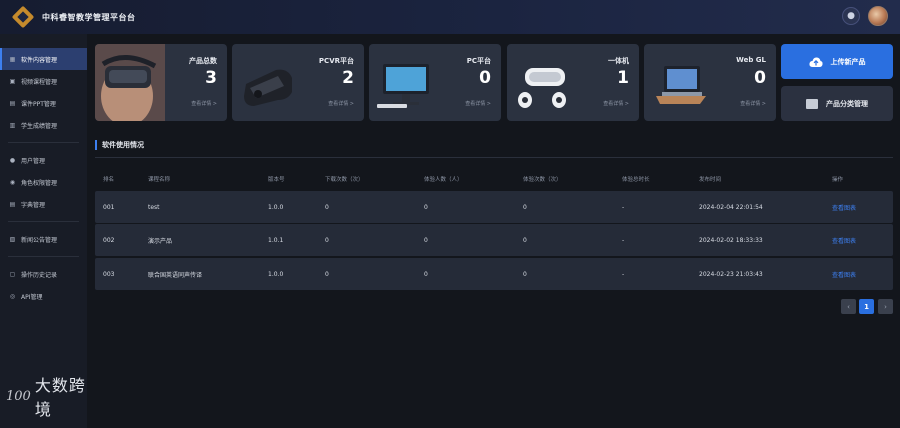  What do you see at coordinates (12, 103) in the screenshot?
I see `doc-icon: ▤` at bounding box center [12, 103].